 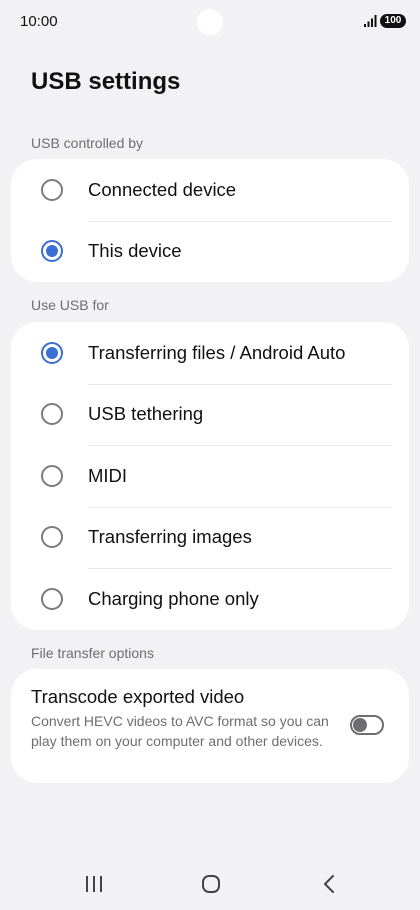 I want to click on status-bar: 10:00 100, so click(x=210, y=22).